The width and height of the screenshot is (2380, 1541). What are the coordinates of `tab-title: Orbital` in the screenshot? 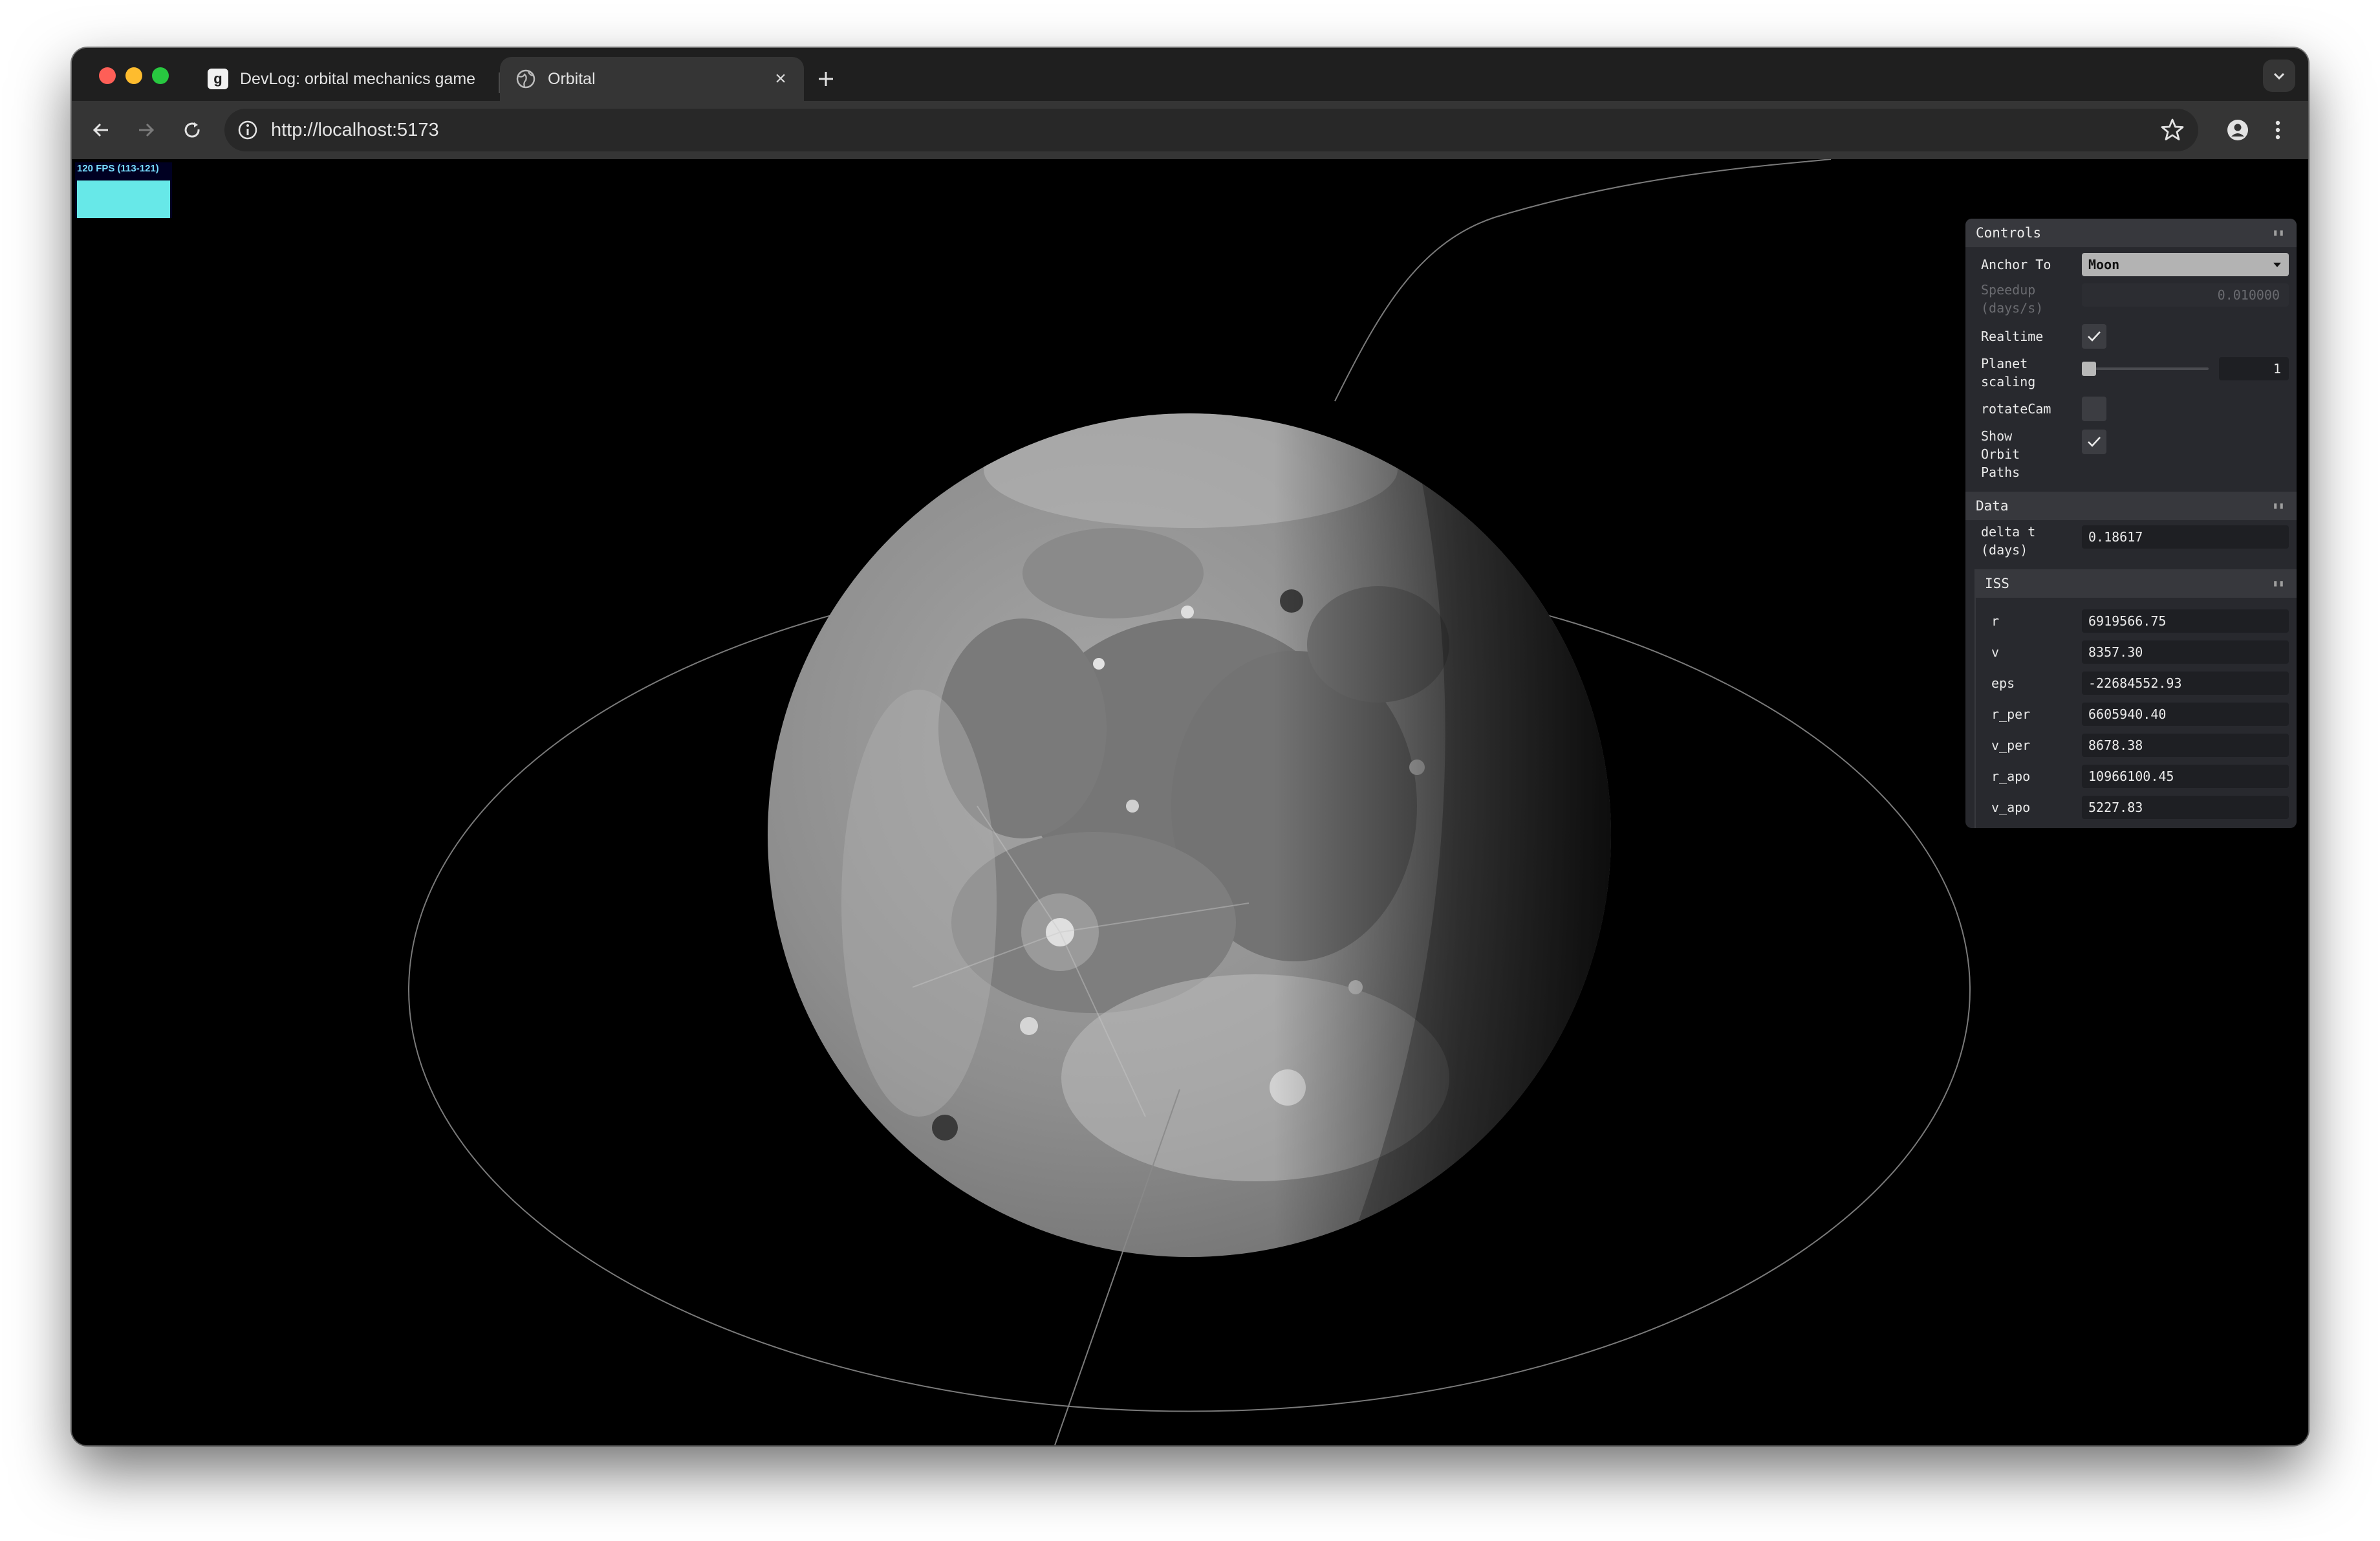 It's located at (572, 78).